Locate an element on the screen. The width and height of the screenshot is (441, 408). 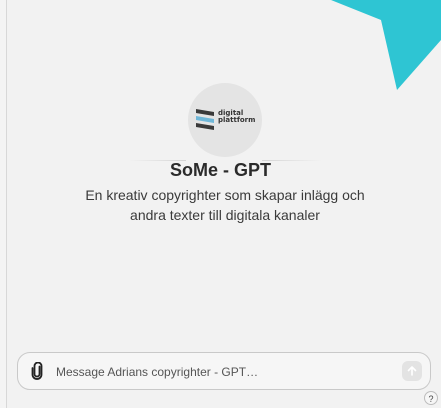
arrow-up-icon is located at coordinates (412, 371).